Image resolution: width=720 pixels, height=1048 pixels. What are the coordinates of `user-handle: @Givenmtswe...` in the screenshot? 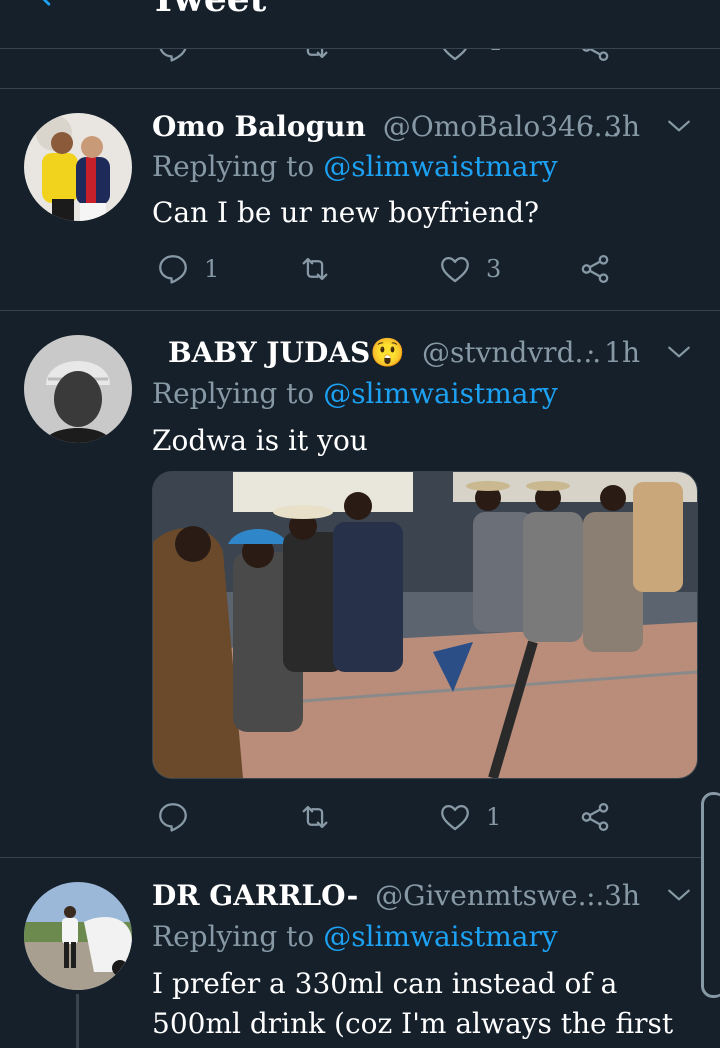 It's located at (489, 895).